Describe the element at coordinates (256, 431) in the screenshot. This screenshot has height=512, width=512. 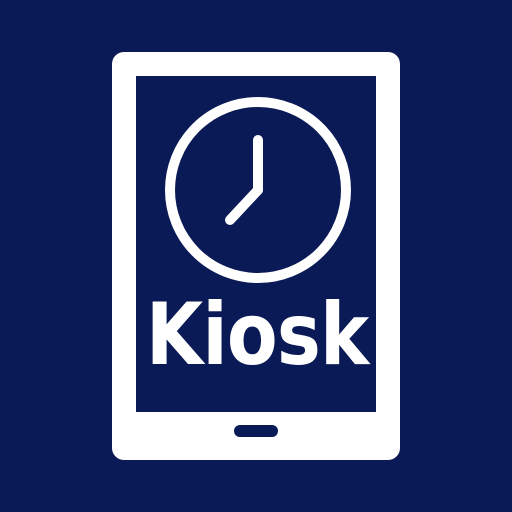
I see `tablet-home-button` at that location.